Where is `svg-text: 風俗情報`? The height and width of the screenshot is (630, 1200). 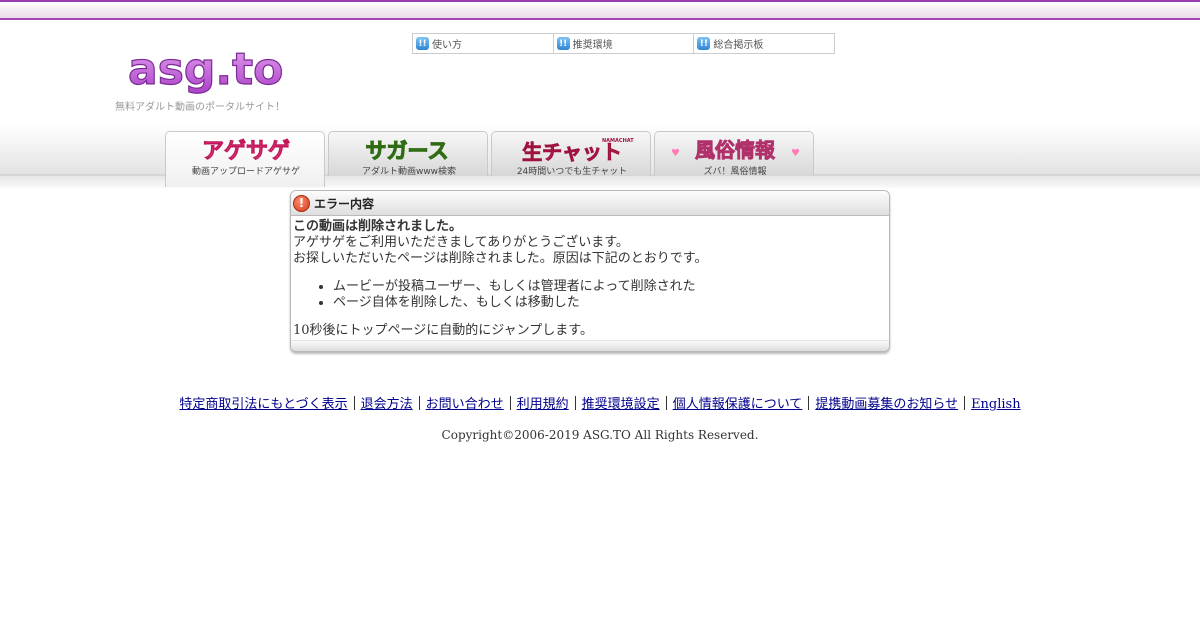 svg-text: 風俗情報 is located at coordinates (735, 150).